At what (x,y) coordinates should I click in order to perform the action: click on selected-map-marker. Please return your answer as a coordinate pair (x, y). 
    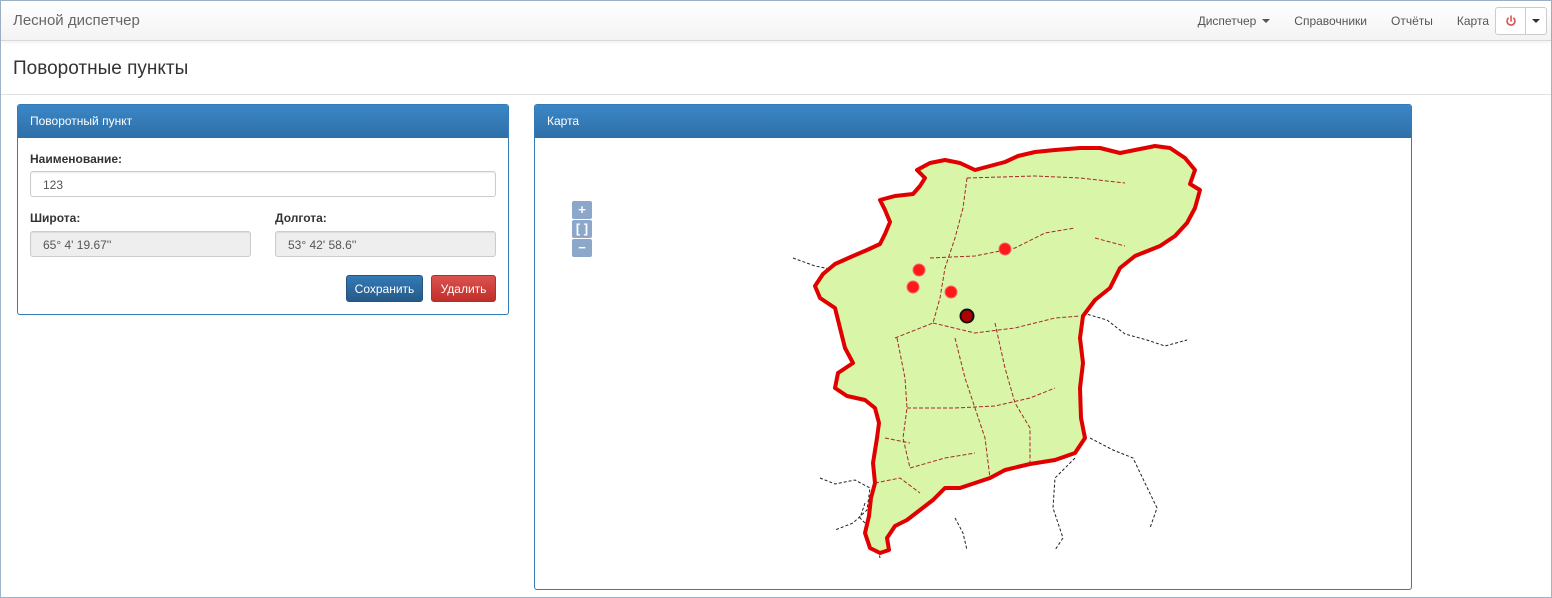
    Looking at the image, I should click on (967, 316).